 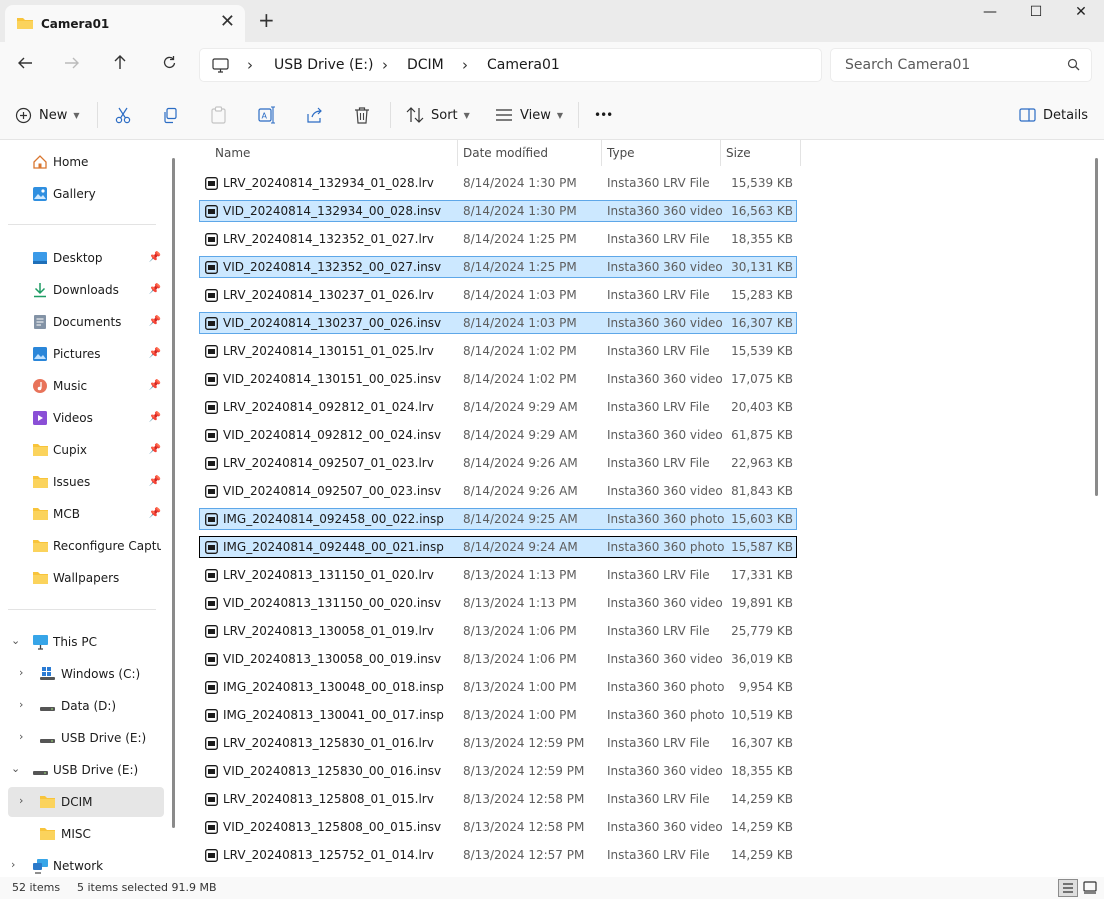 What do you see at coordinates (86, 802) in the screenshot?
I see `nav-item-dcim: › DCIM` at bounding box center [86, 802].